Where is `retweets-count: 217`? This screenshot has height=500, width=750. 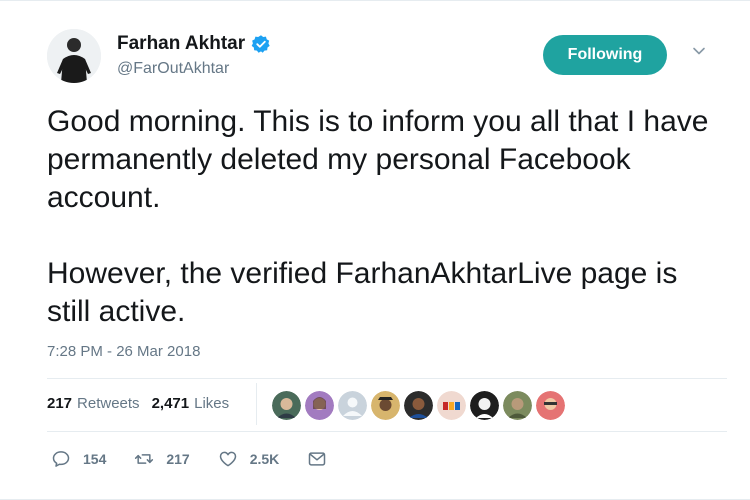
retweets-count: 217 is located at coordinates (59, 403).